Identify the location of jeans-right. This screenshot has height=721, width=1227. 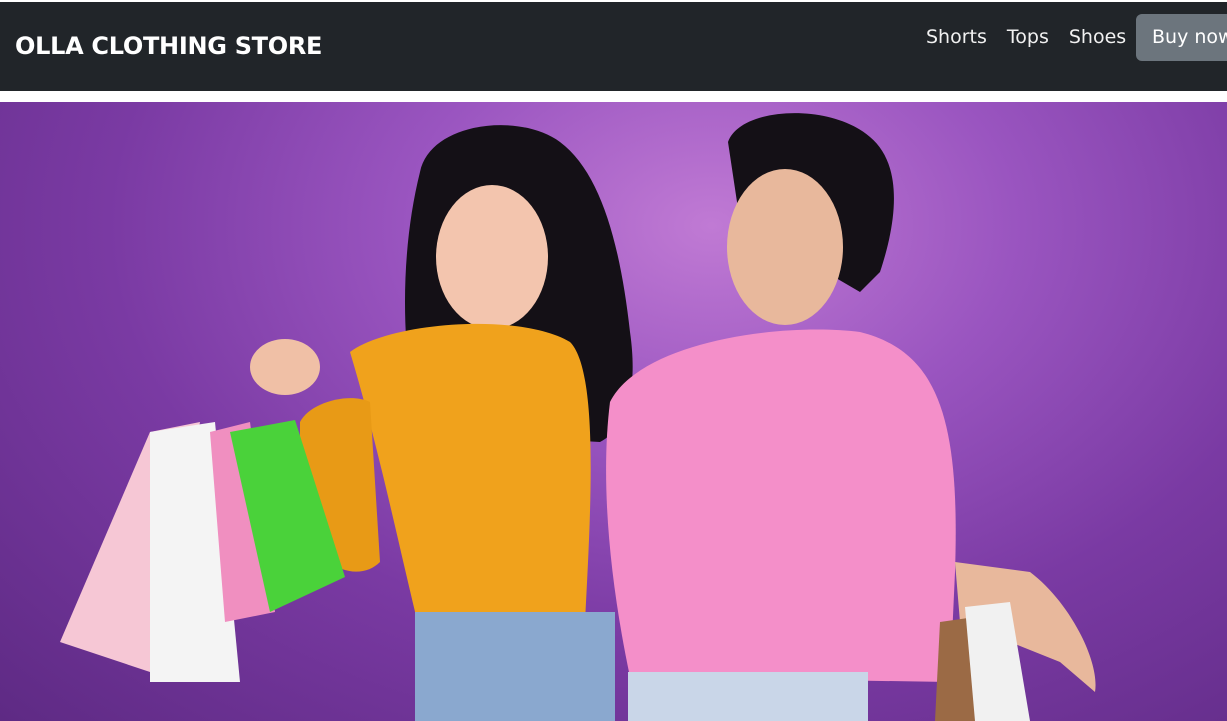
(748, 696).